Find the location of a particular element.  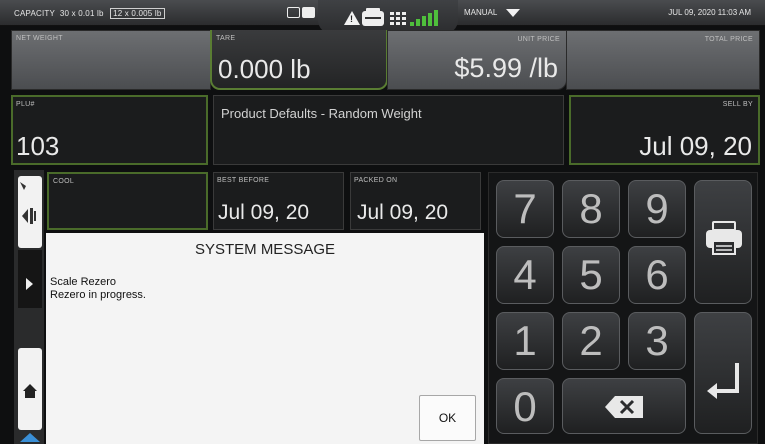

sell-by-value: Jul 09, 20 is located at coordinates (695, 146).